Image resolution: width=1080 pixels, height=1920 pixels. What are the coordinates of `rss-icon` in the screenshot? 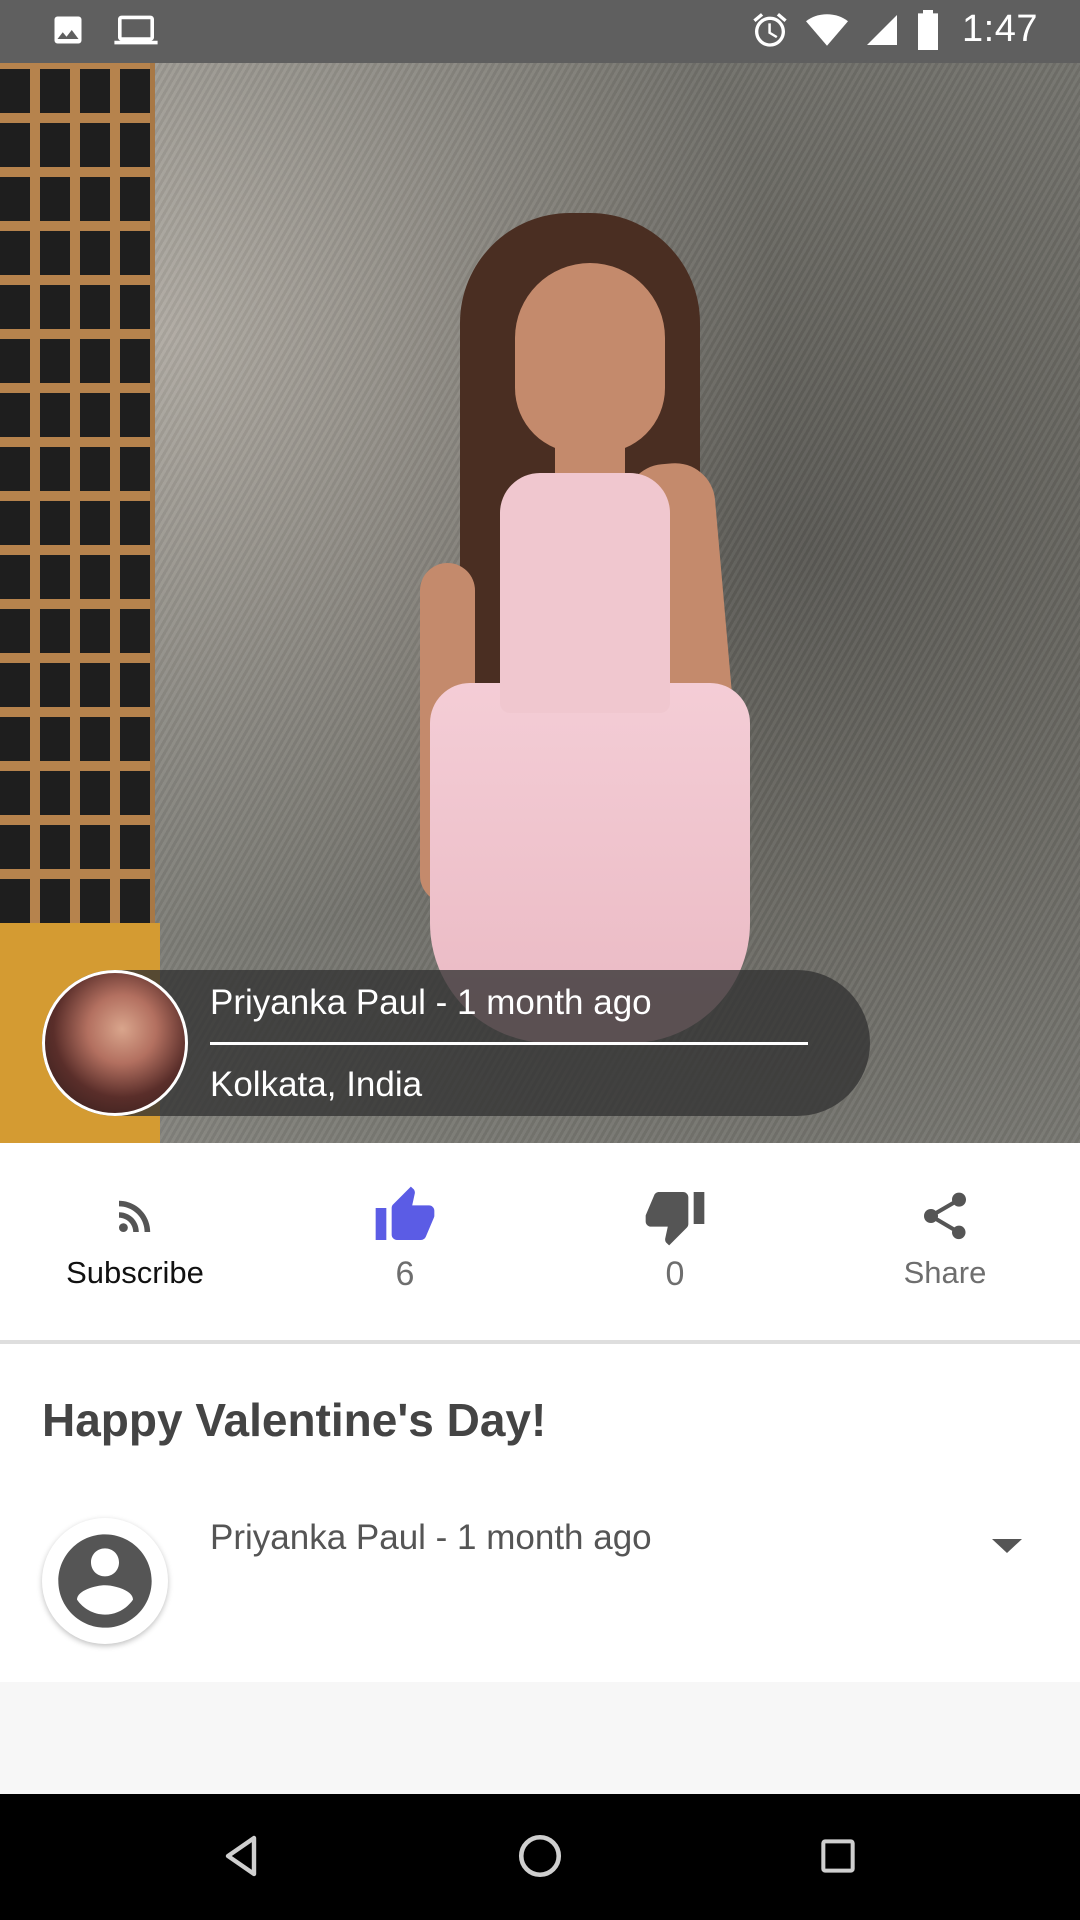 It's located at (135, 1216).